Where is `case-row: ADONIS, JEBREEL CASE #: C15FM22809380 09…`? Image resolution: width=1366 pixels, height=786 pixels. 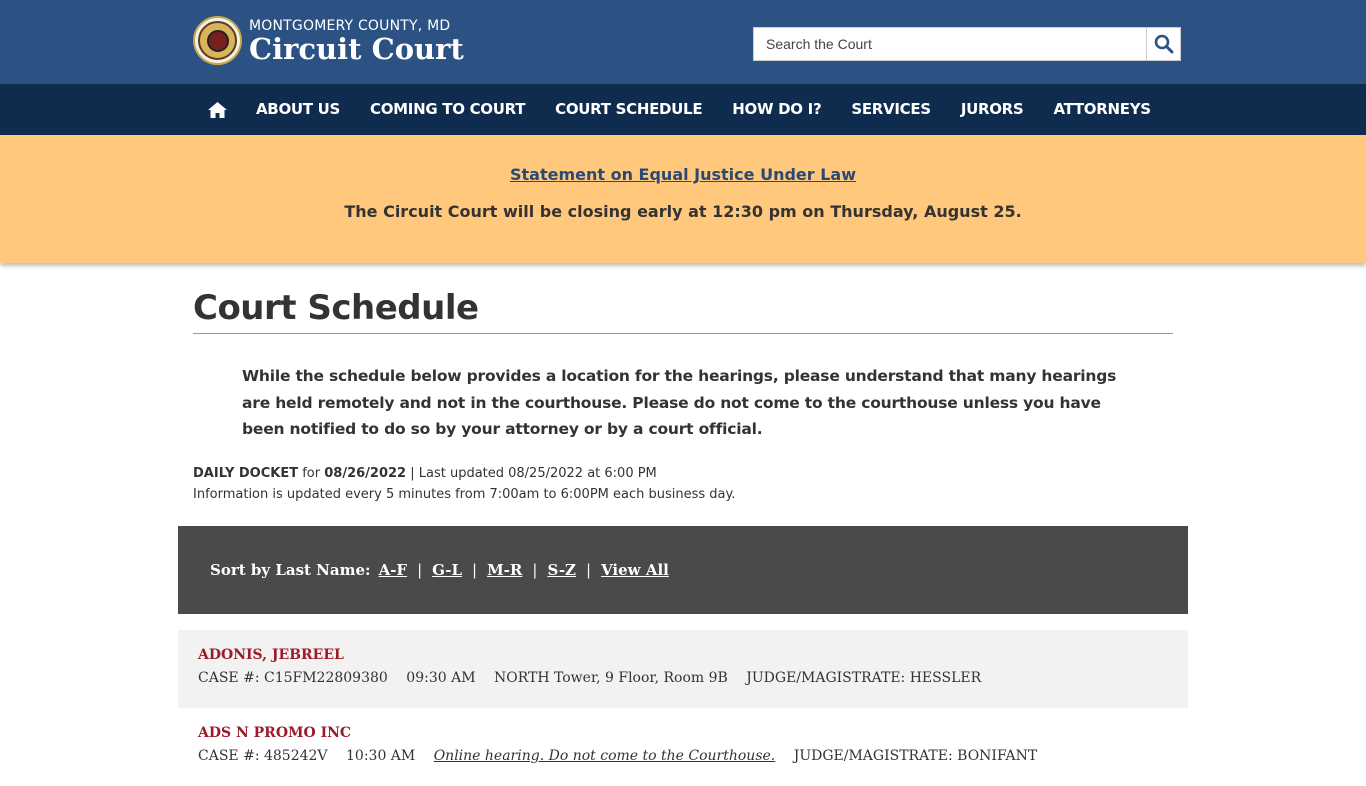 case-row: ADONIS, JEBREEL CASE #: C15FM22809380 09… is located at coordinates (683, 669).